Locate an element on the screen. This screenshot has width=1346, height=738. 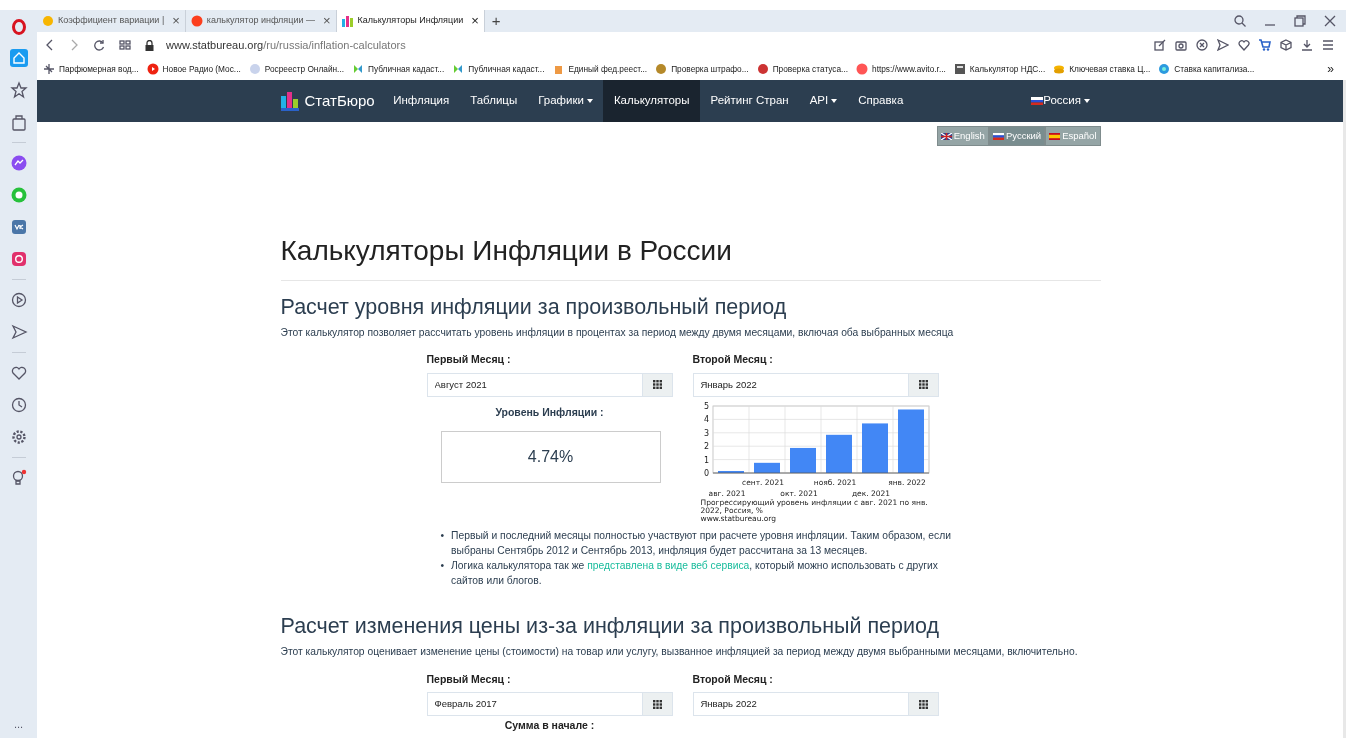
field-label: Первый Месяц : is located at coordinates (469, 360).